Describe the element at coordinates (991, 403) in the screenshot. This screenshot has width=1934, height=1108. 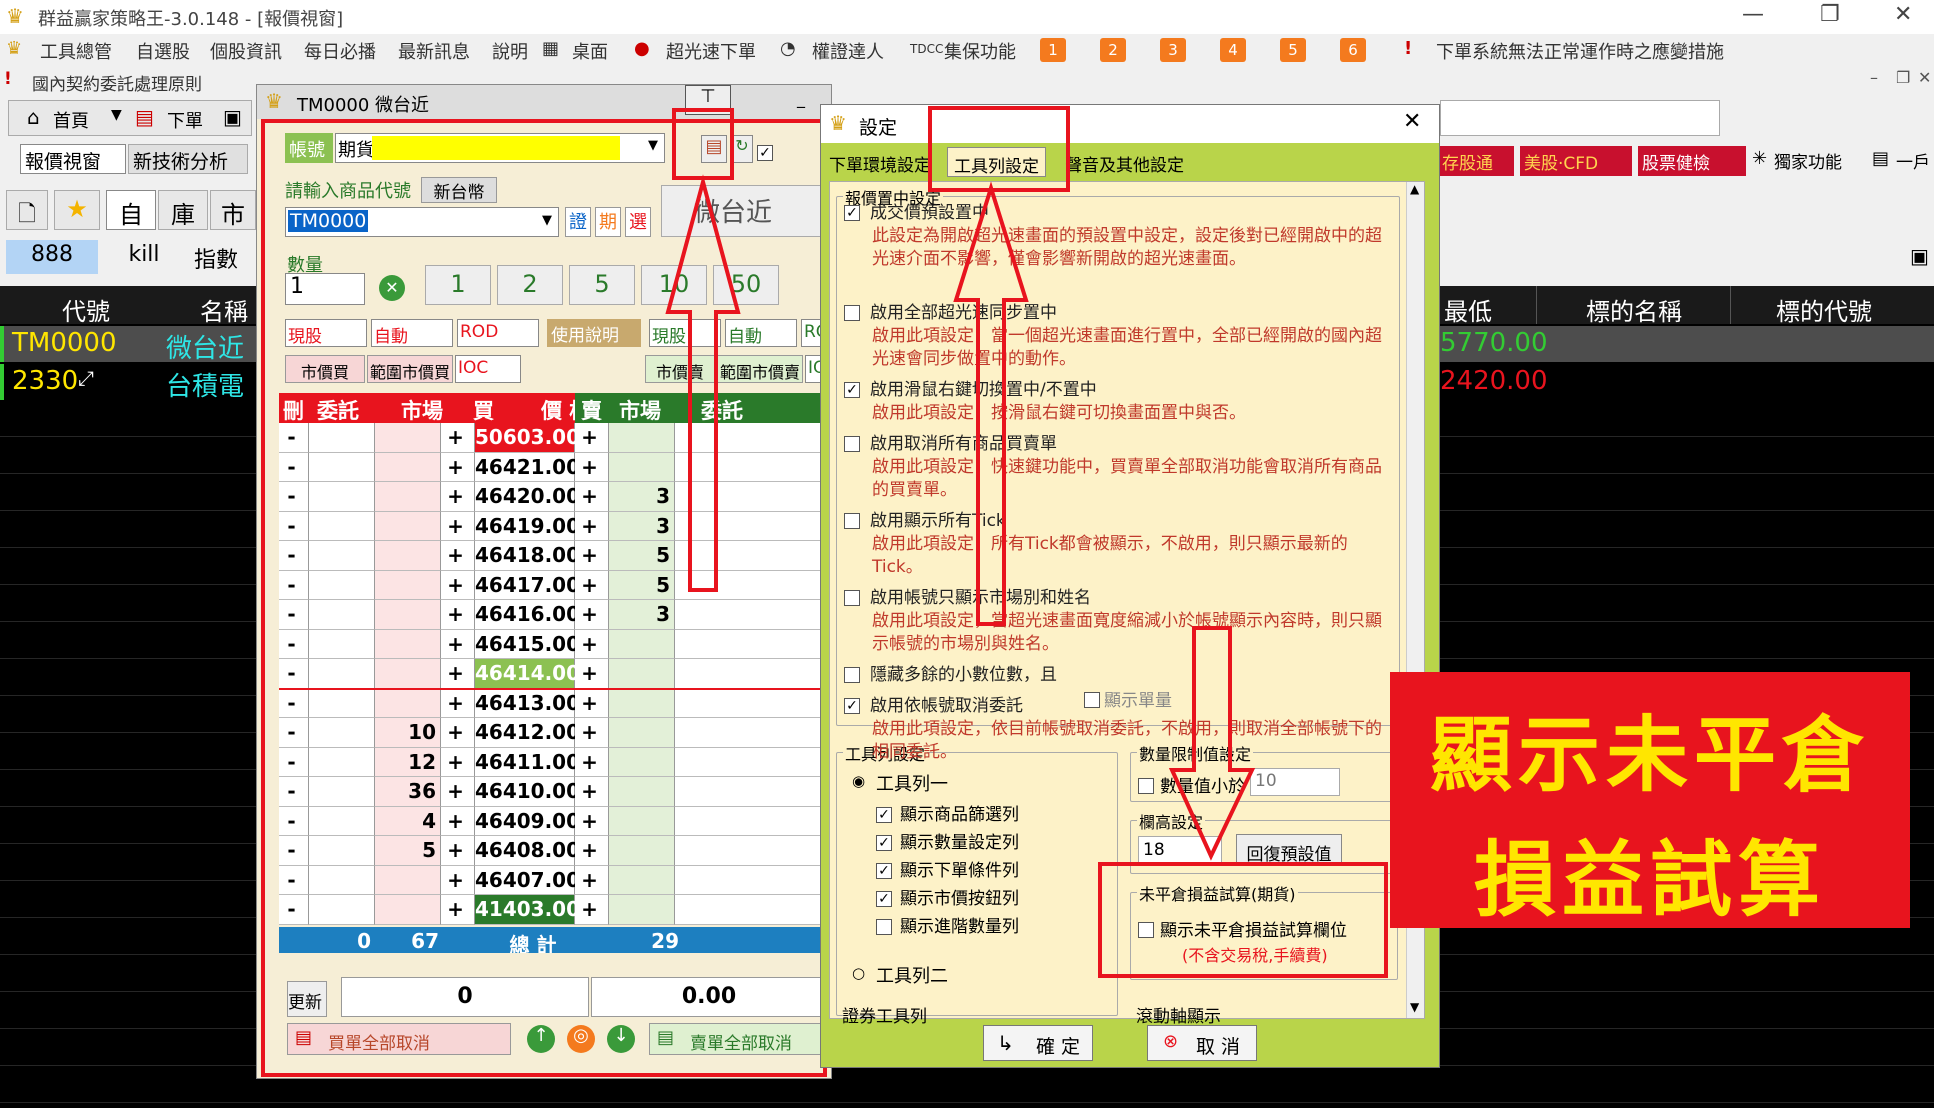
I see `arrow-up-center` at that location.